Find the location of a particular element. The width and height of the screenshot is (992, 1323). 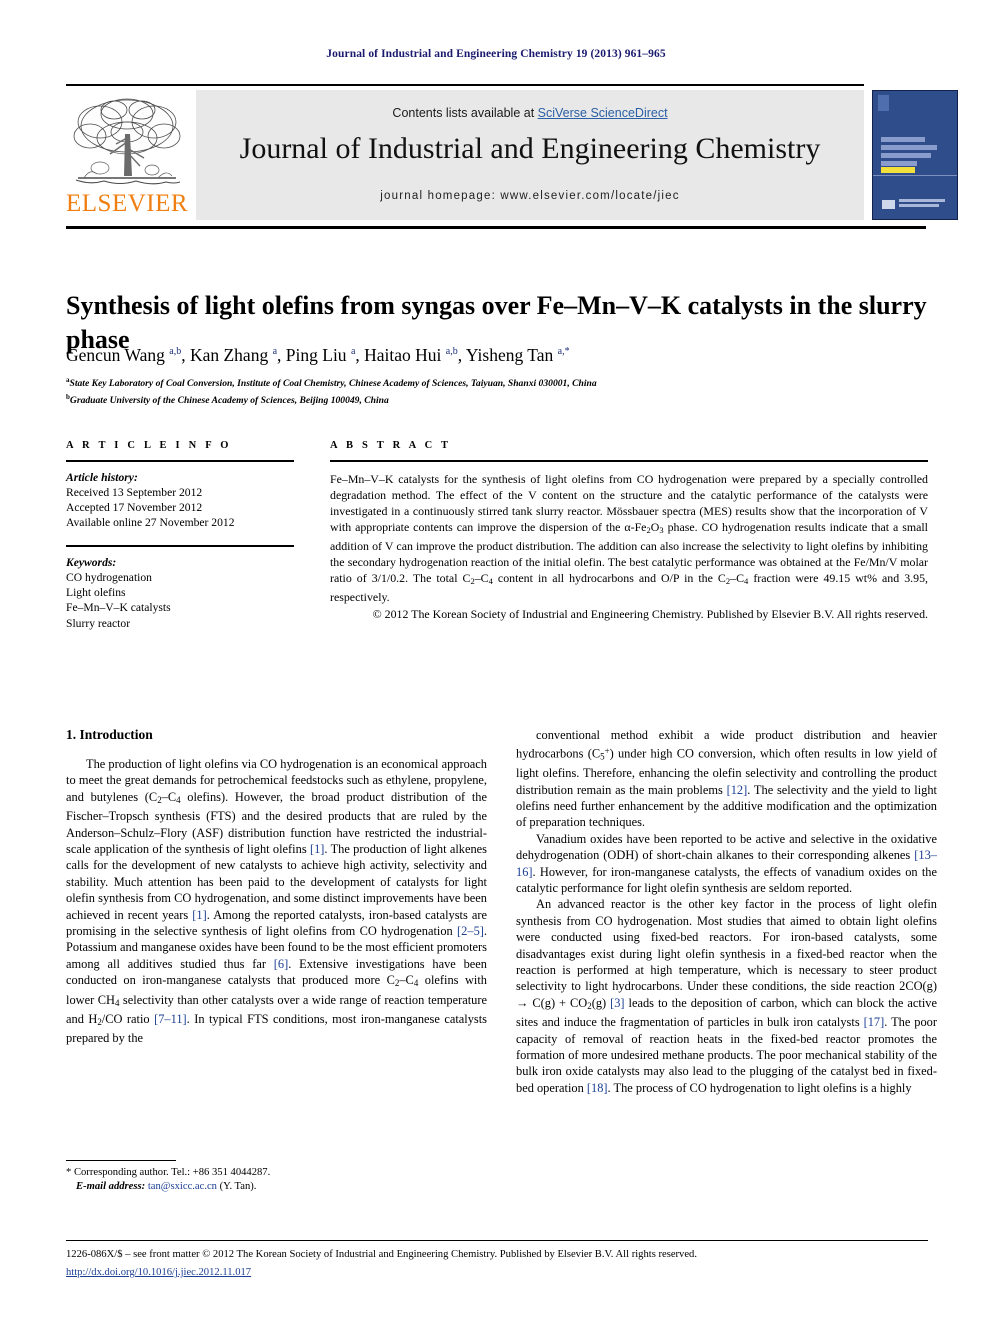

keyword-item: Slurry reactor is located at coordinates (98, 623).